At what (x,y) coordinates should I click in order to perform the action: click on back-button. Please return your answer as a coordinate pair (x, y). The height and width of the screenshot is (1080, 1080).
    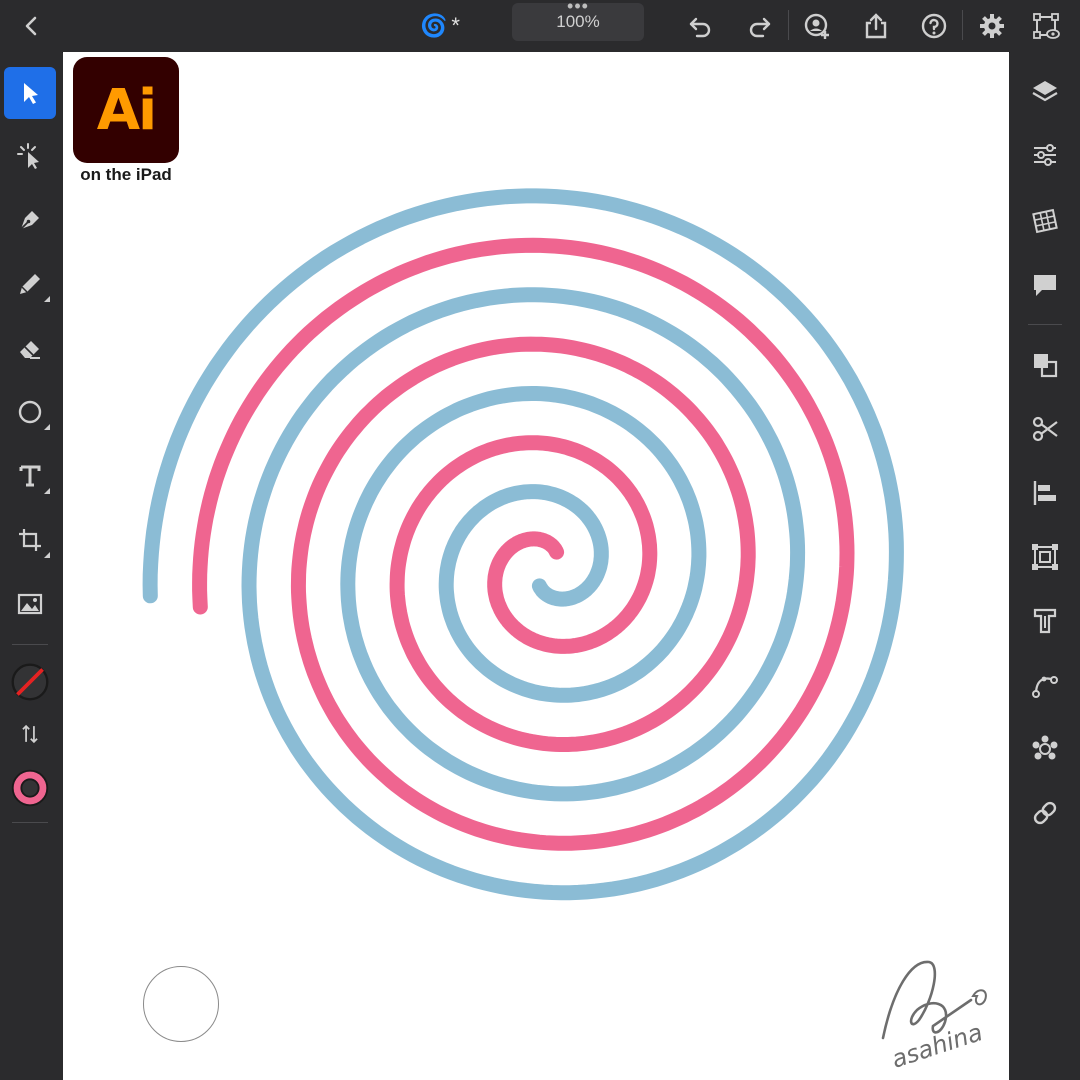
    Looking at the image, I should click on (32, 26).